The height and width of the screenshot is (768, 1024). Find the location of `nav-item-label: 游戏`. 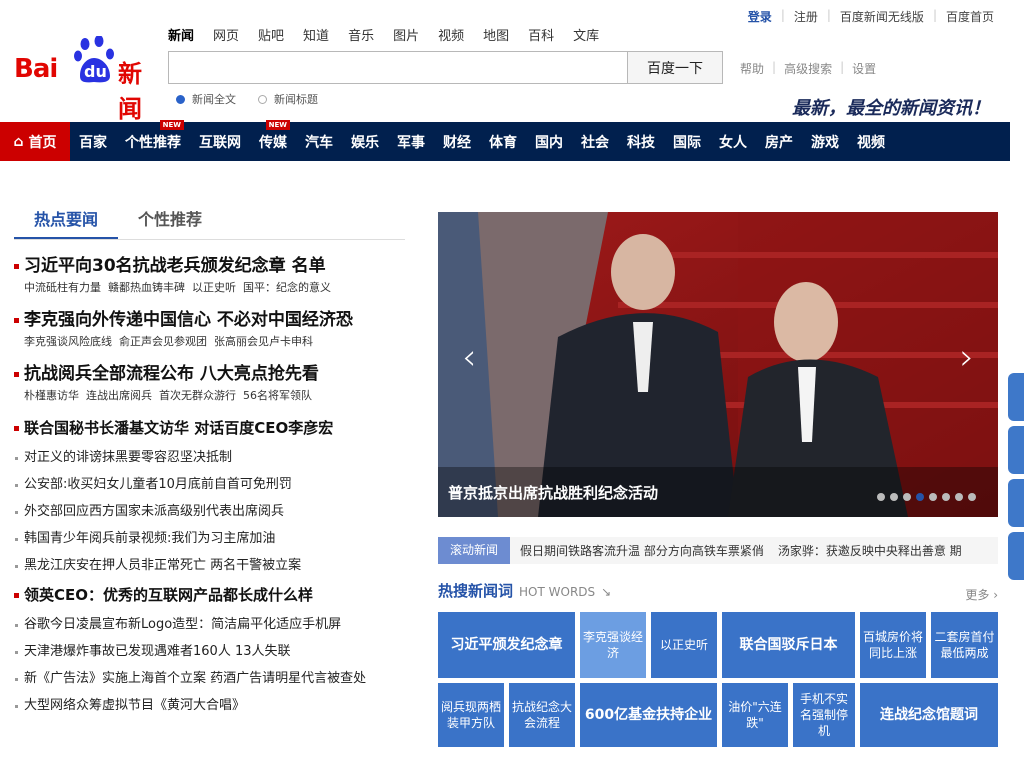

nav-item-label: 游戏 is located at coordinates (825, 142).